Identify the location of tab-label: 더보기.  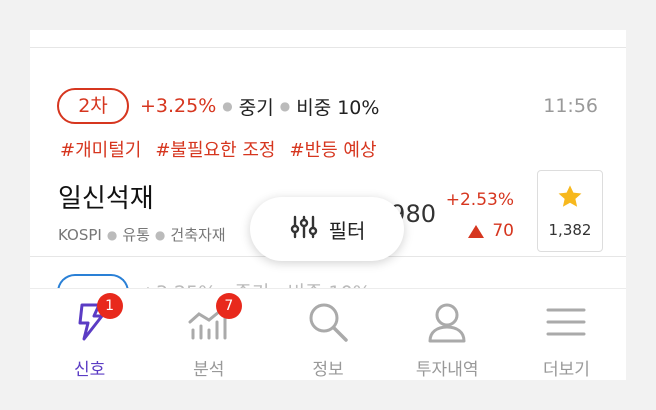
(566, 370).